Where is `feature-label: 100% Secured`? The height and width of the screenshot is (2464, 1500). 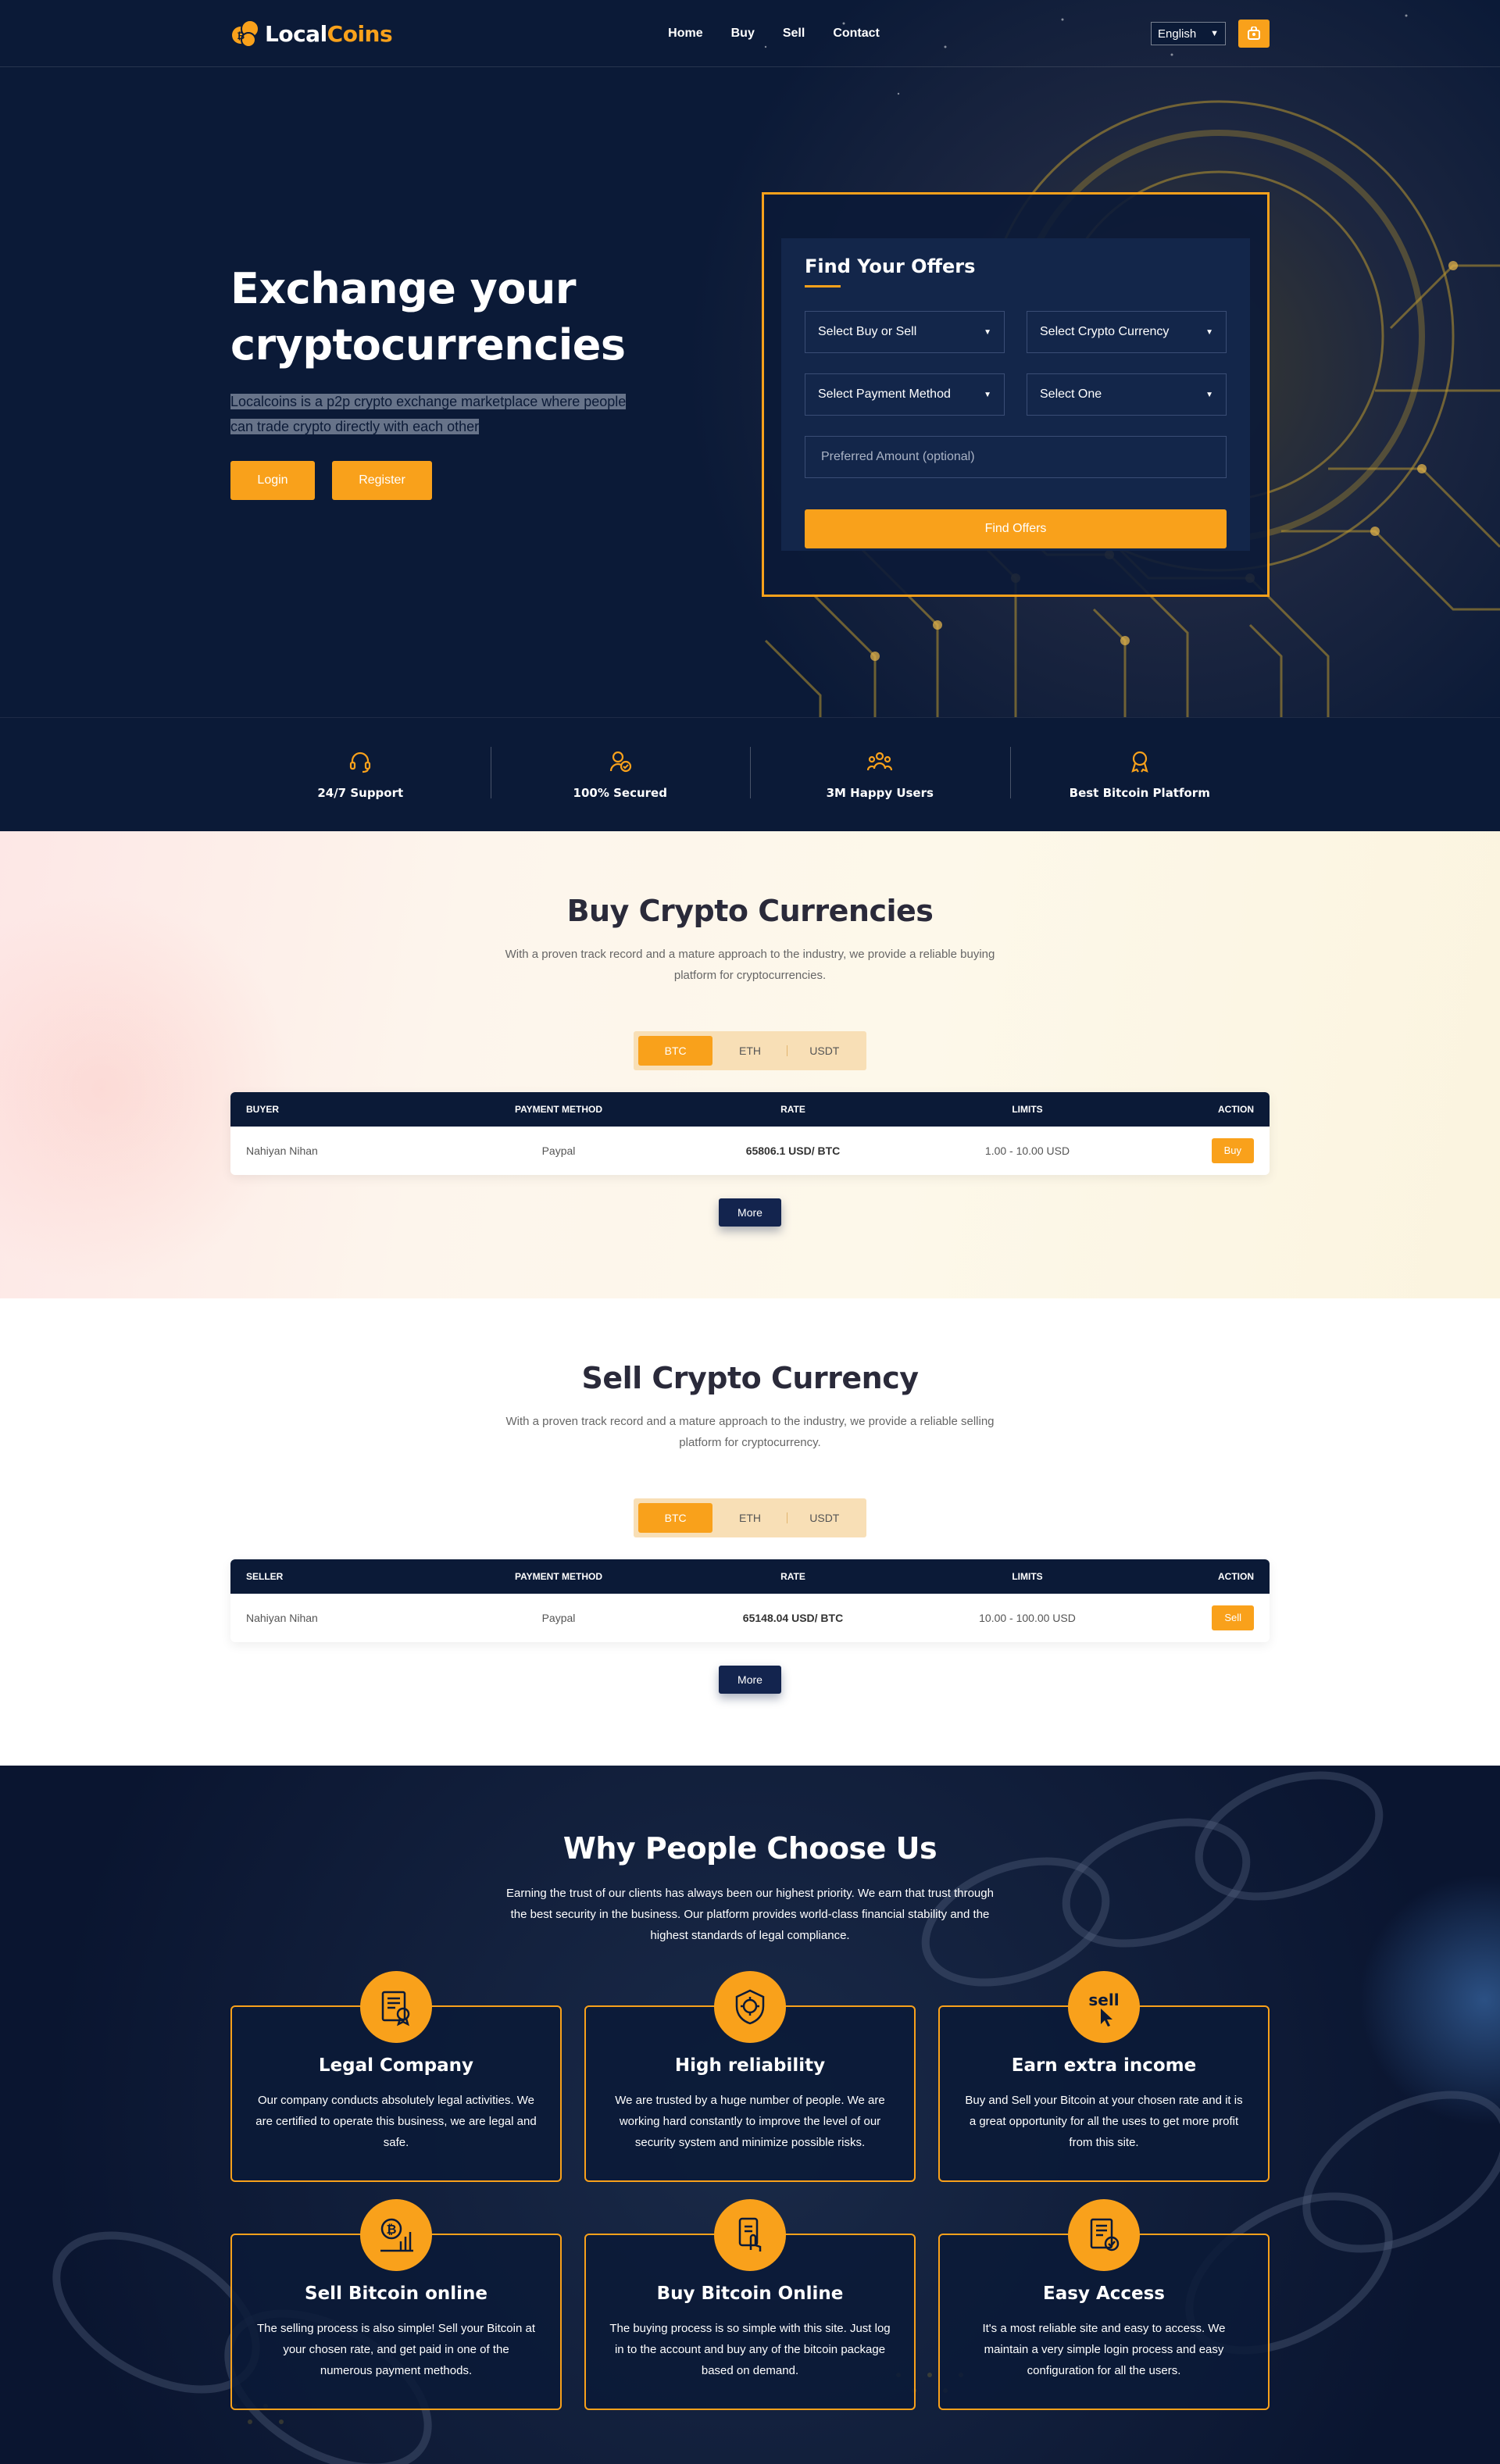
feature-label: 100% Secured is located at coordinates (620, 793).